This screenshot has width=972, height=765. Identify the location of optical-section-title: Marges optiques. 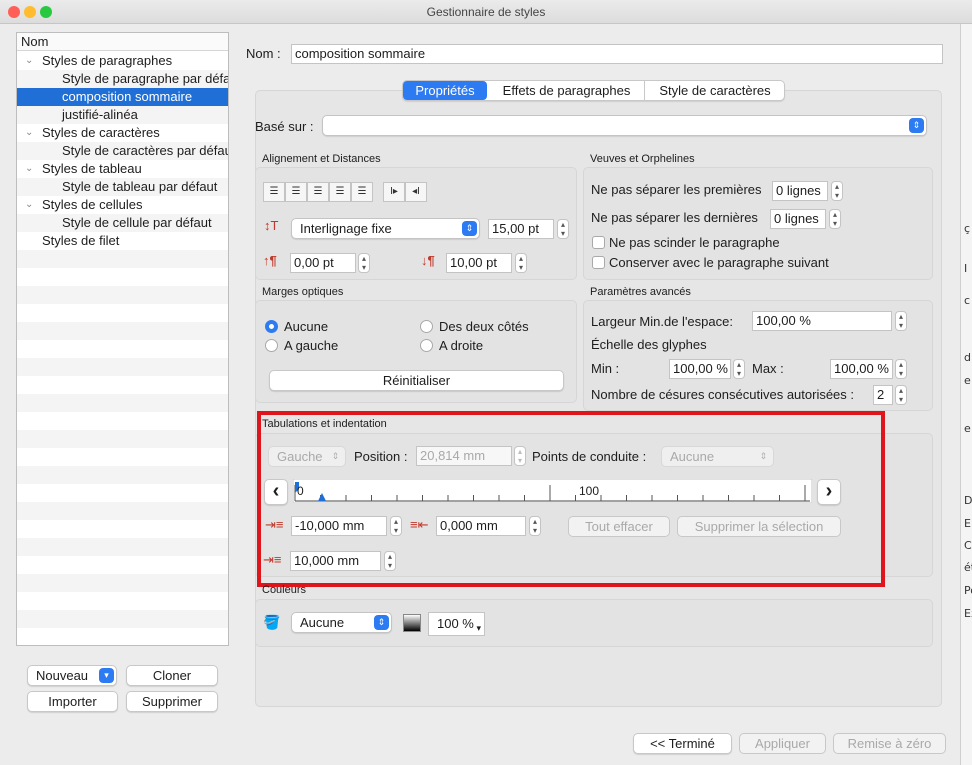
(303, 292).